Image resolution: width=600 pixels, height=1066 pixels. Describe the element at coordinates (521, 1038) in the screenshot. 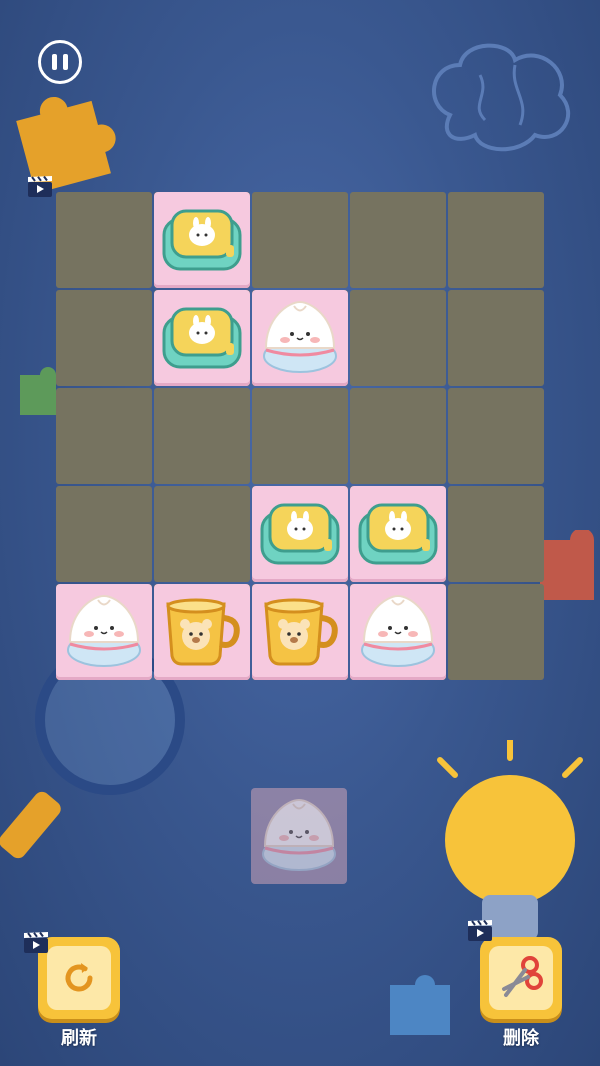

I see `delete-label: 删除` at that location.